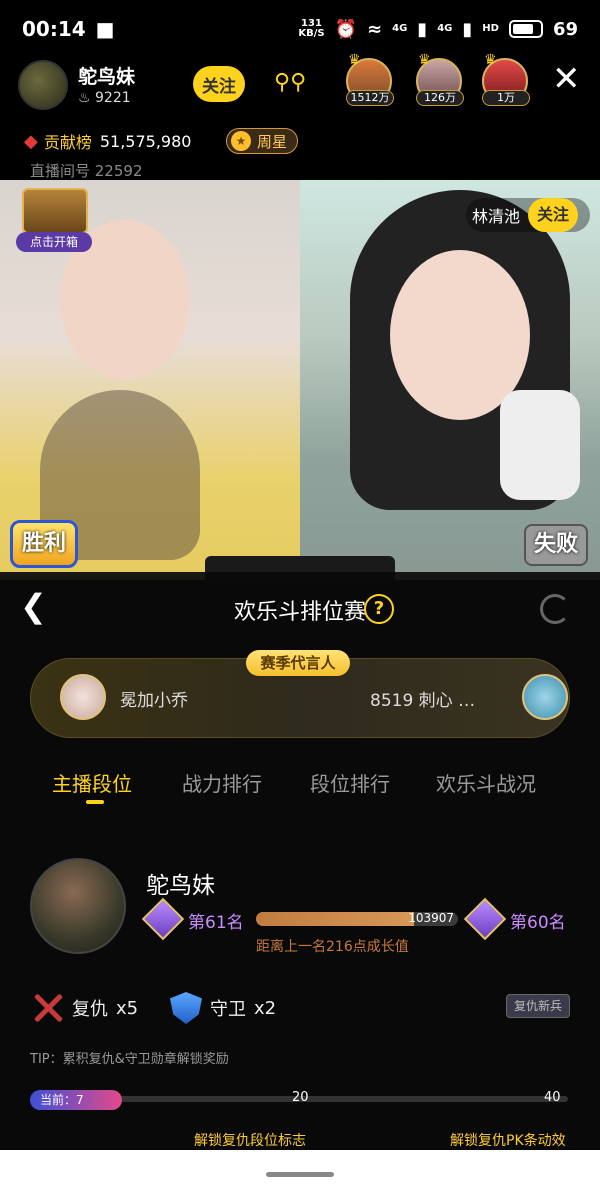 The width and height of the screenshot is (600, 1200). Describe the element at coordinates (219, 84) in the screenshot. I see `follow-button: 关注` at that location.